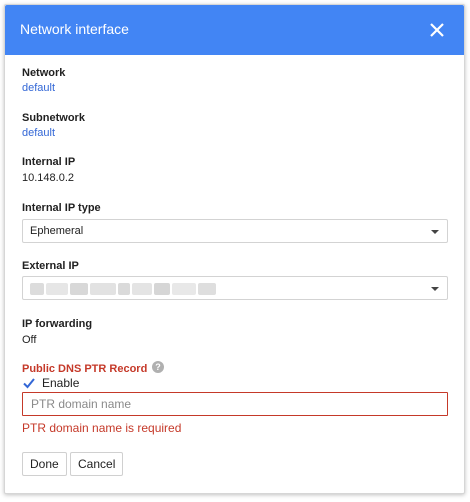 The image size is (470, 502). I want to click on internal-ip-value: 10.148.0.2, so click(48, 178).